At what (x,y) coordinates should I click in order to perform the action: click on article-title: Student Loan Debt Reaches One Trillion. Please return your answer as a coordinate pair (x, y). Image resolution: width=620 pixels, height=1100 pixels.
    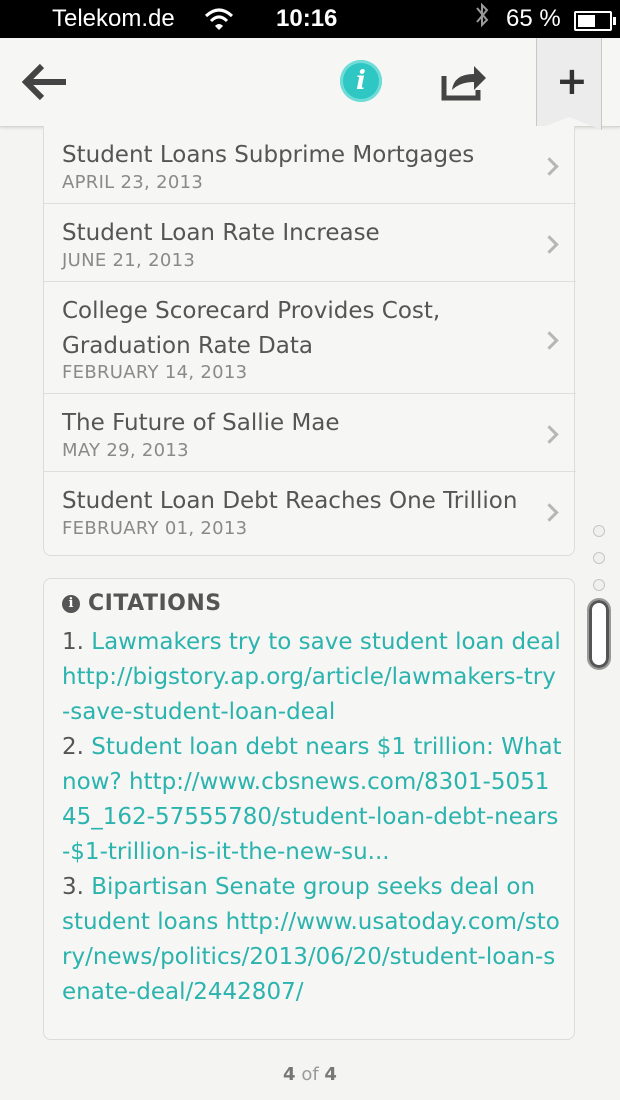
    Looking at the image, I should click on (290, 501).